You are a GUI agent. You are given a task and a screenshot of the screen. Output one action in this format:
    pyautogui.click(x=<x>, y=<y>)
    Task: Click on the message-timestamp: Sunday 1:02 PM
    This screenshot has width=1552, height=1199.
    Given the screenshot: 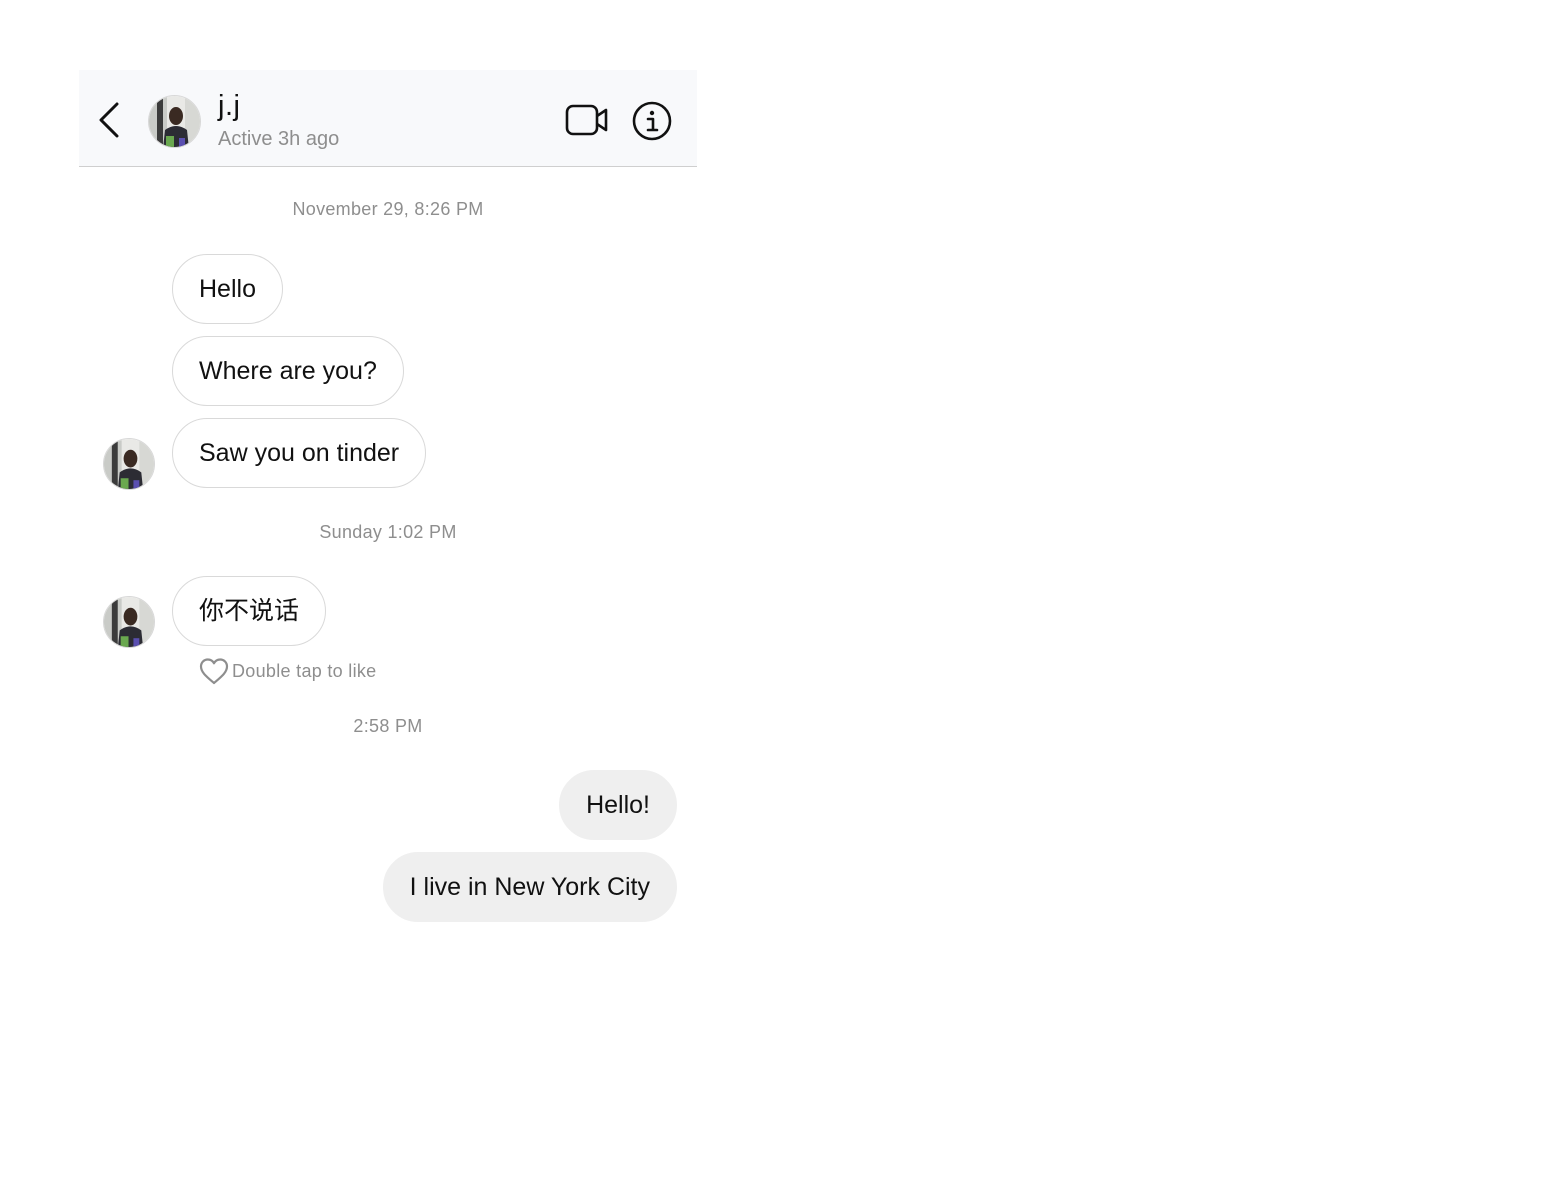 What is the action you would take?
    pyautogui.click(x=388, y=532)
    